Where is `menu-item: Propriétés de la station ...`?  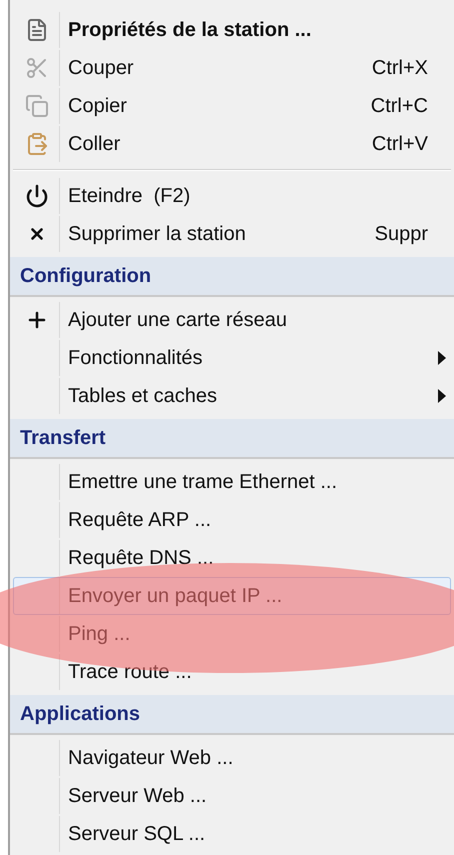
menu-item: Propriétés de la station ... is located at coordinates (232, 30).